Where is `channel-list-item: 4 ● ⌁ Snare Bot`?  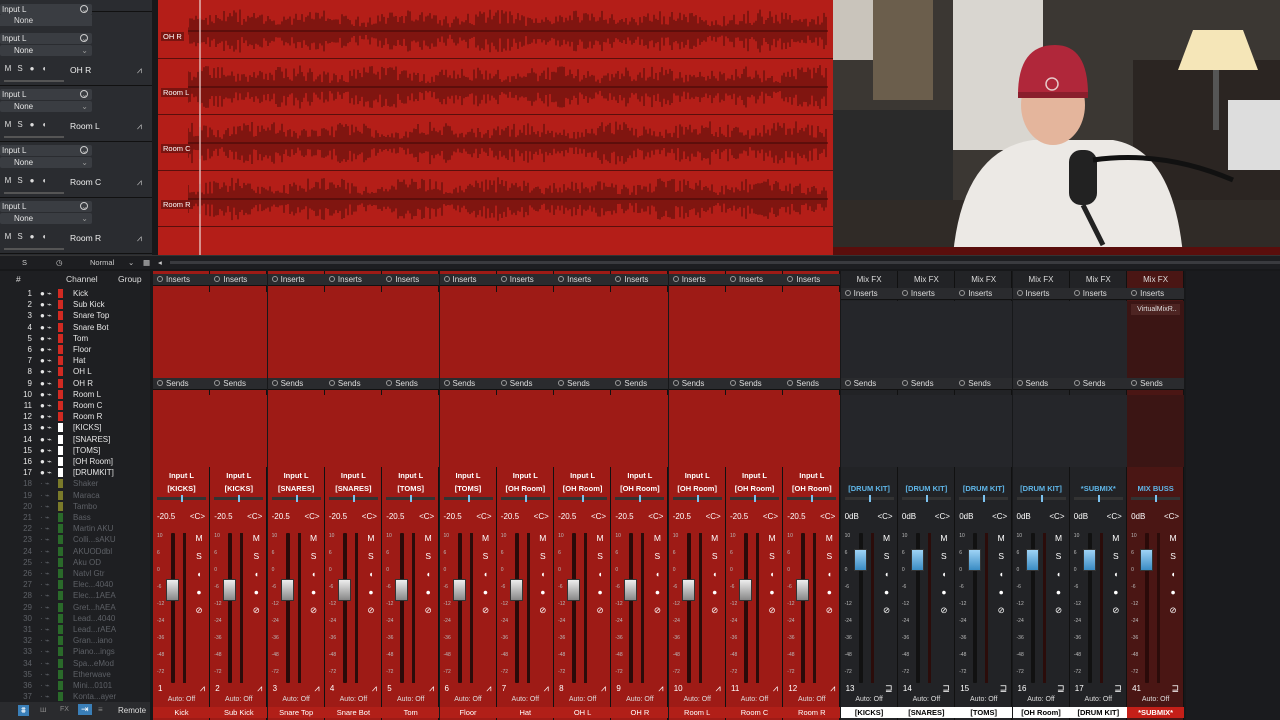
channel-list-item: 4 ● ⌁ Snare Bot is located at coordinates (75, 327).